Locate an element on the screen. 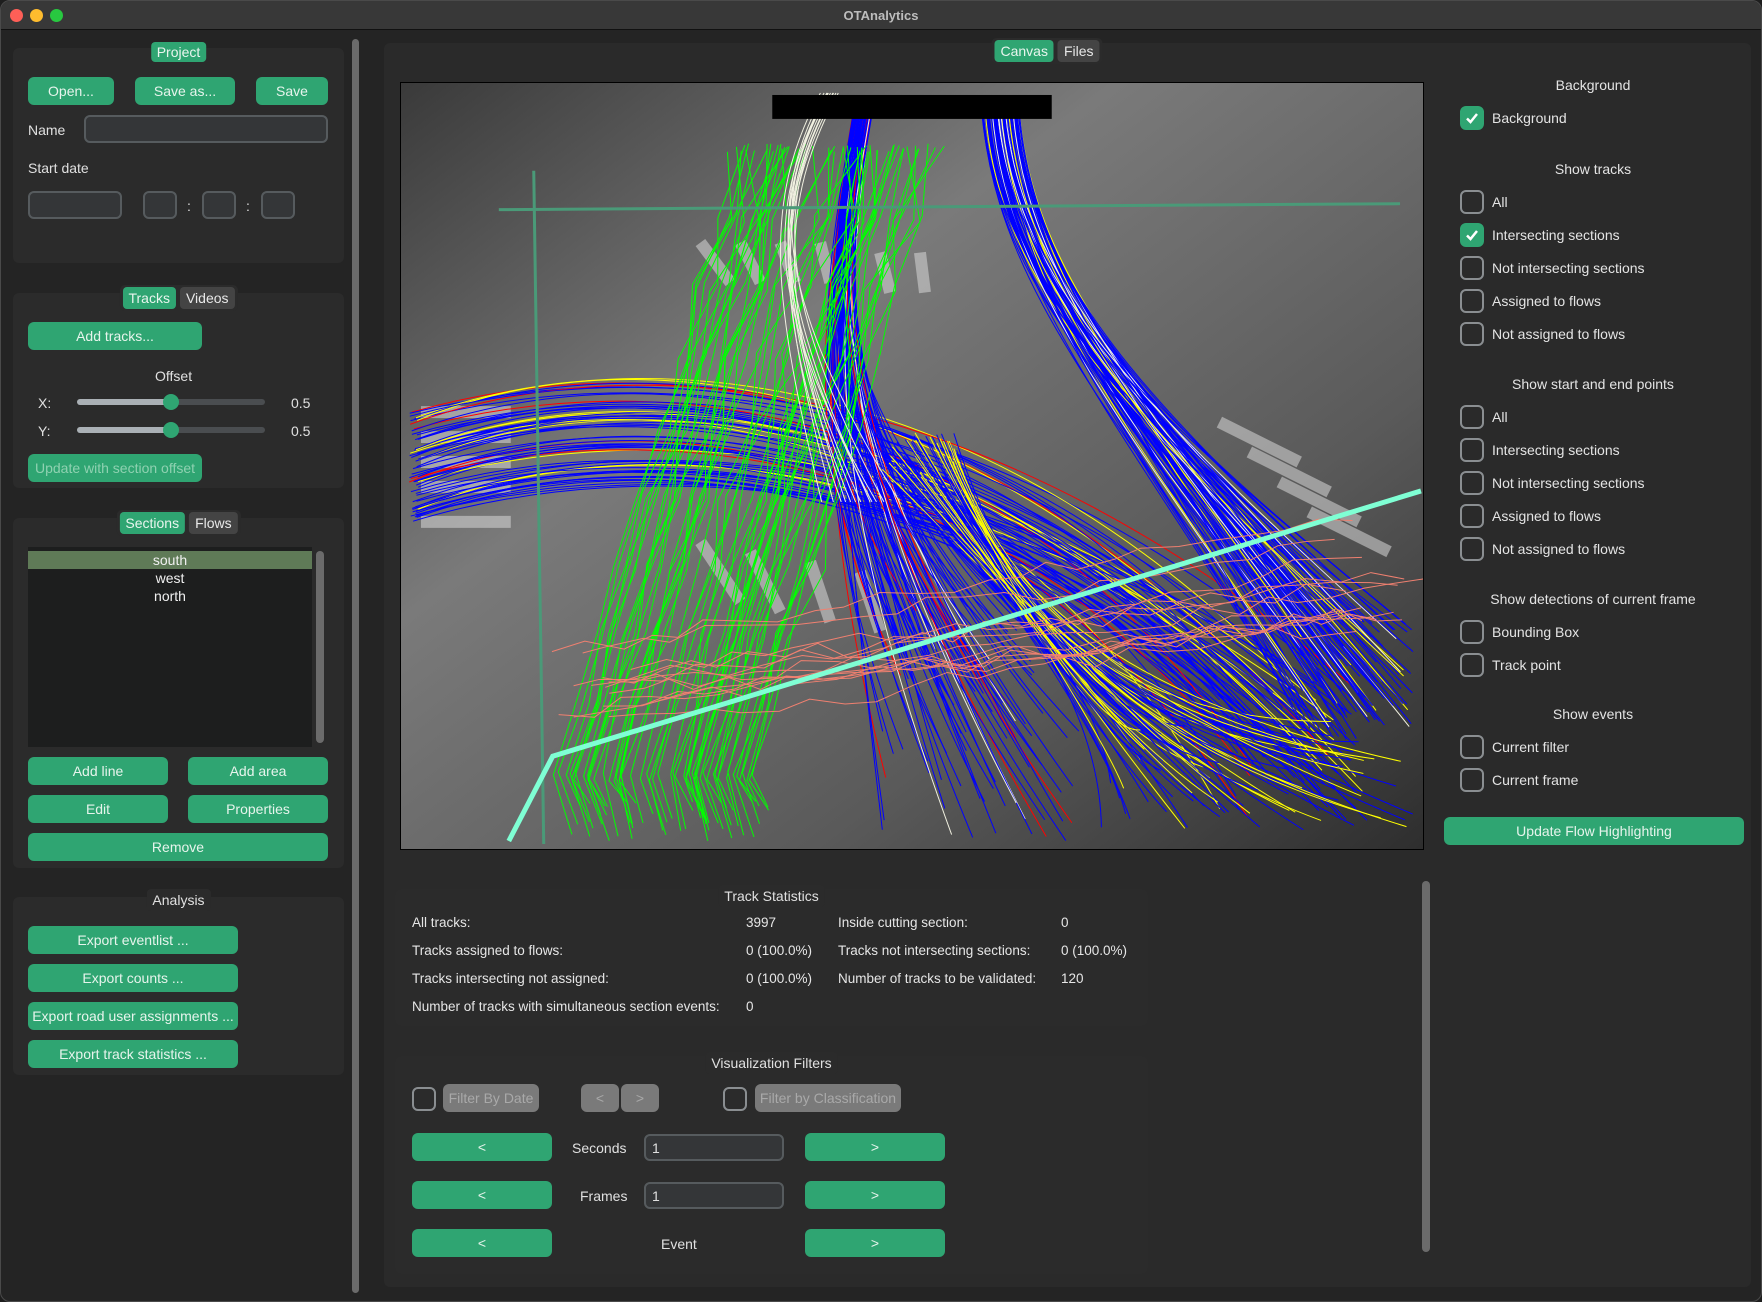 This screenshot has width=1762, height=1302. show-tracks-option: All is located at coordinates (1484, 202).